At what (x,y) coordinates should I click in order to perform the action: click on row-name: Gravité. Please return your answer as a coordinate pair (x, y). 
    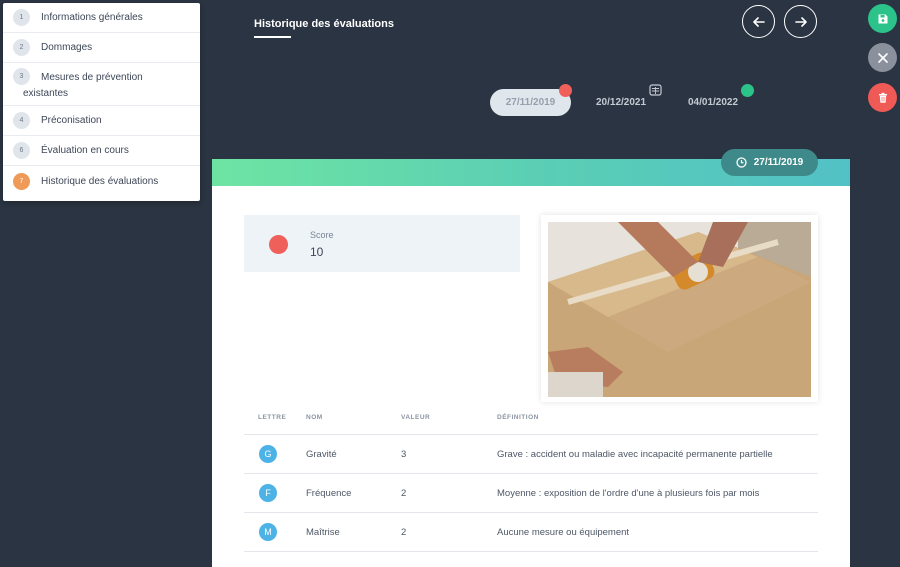
    Looking at the image, I should click on (321, 454).